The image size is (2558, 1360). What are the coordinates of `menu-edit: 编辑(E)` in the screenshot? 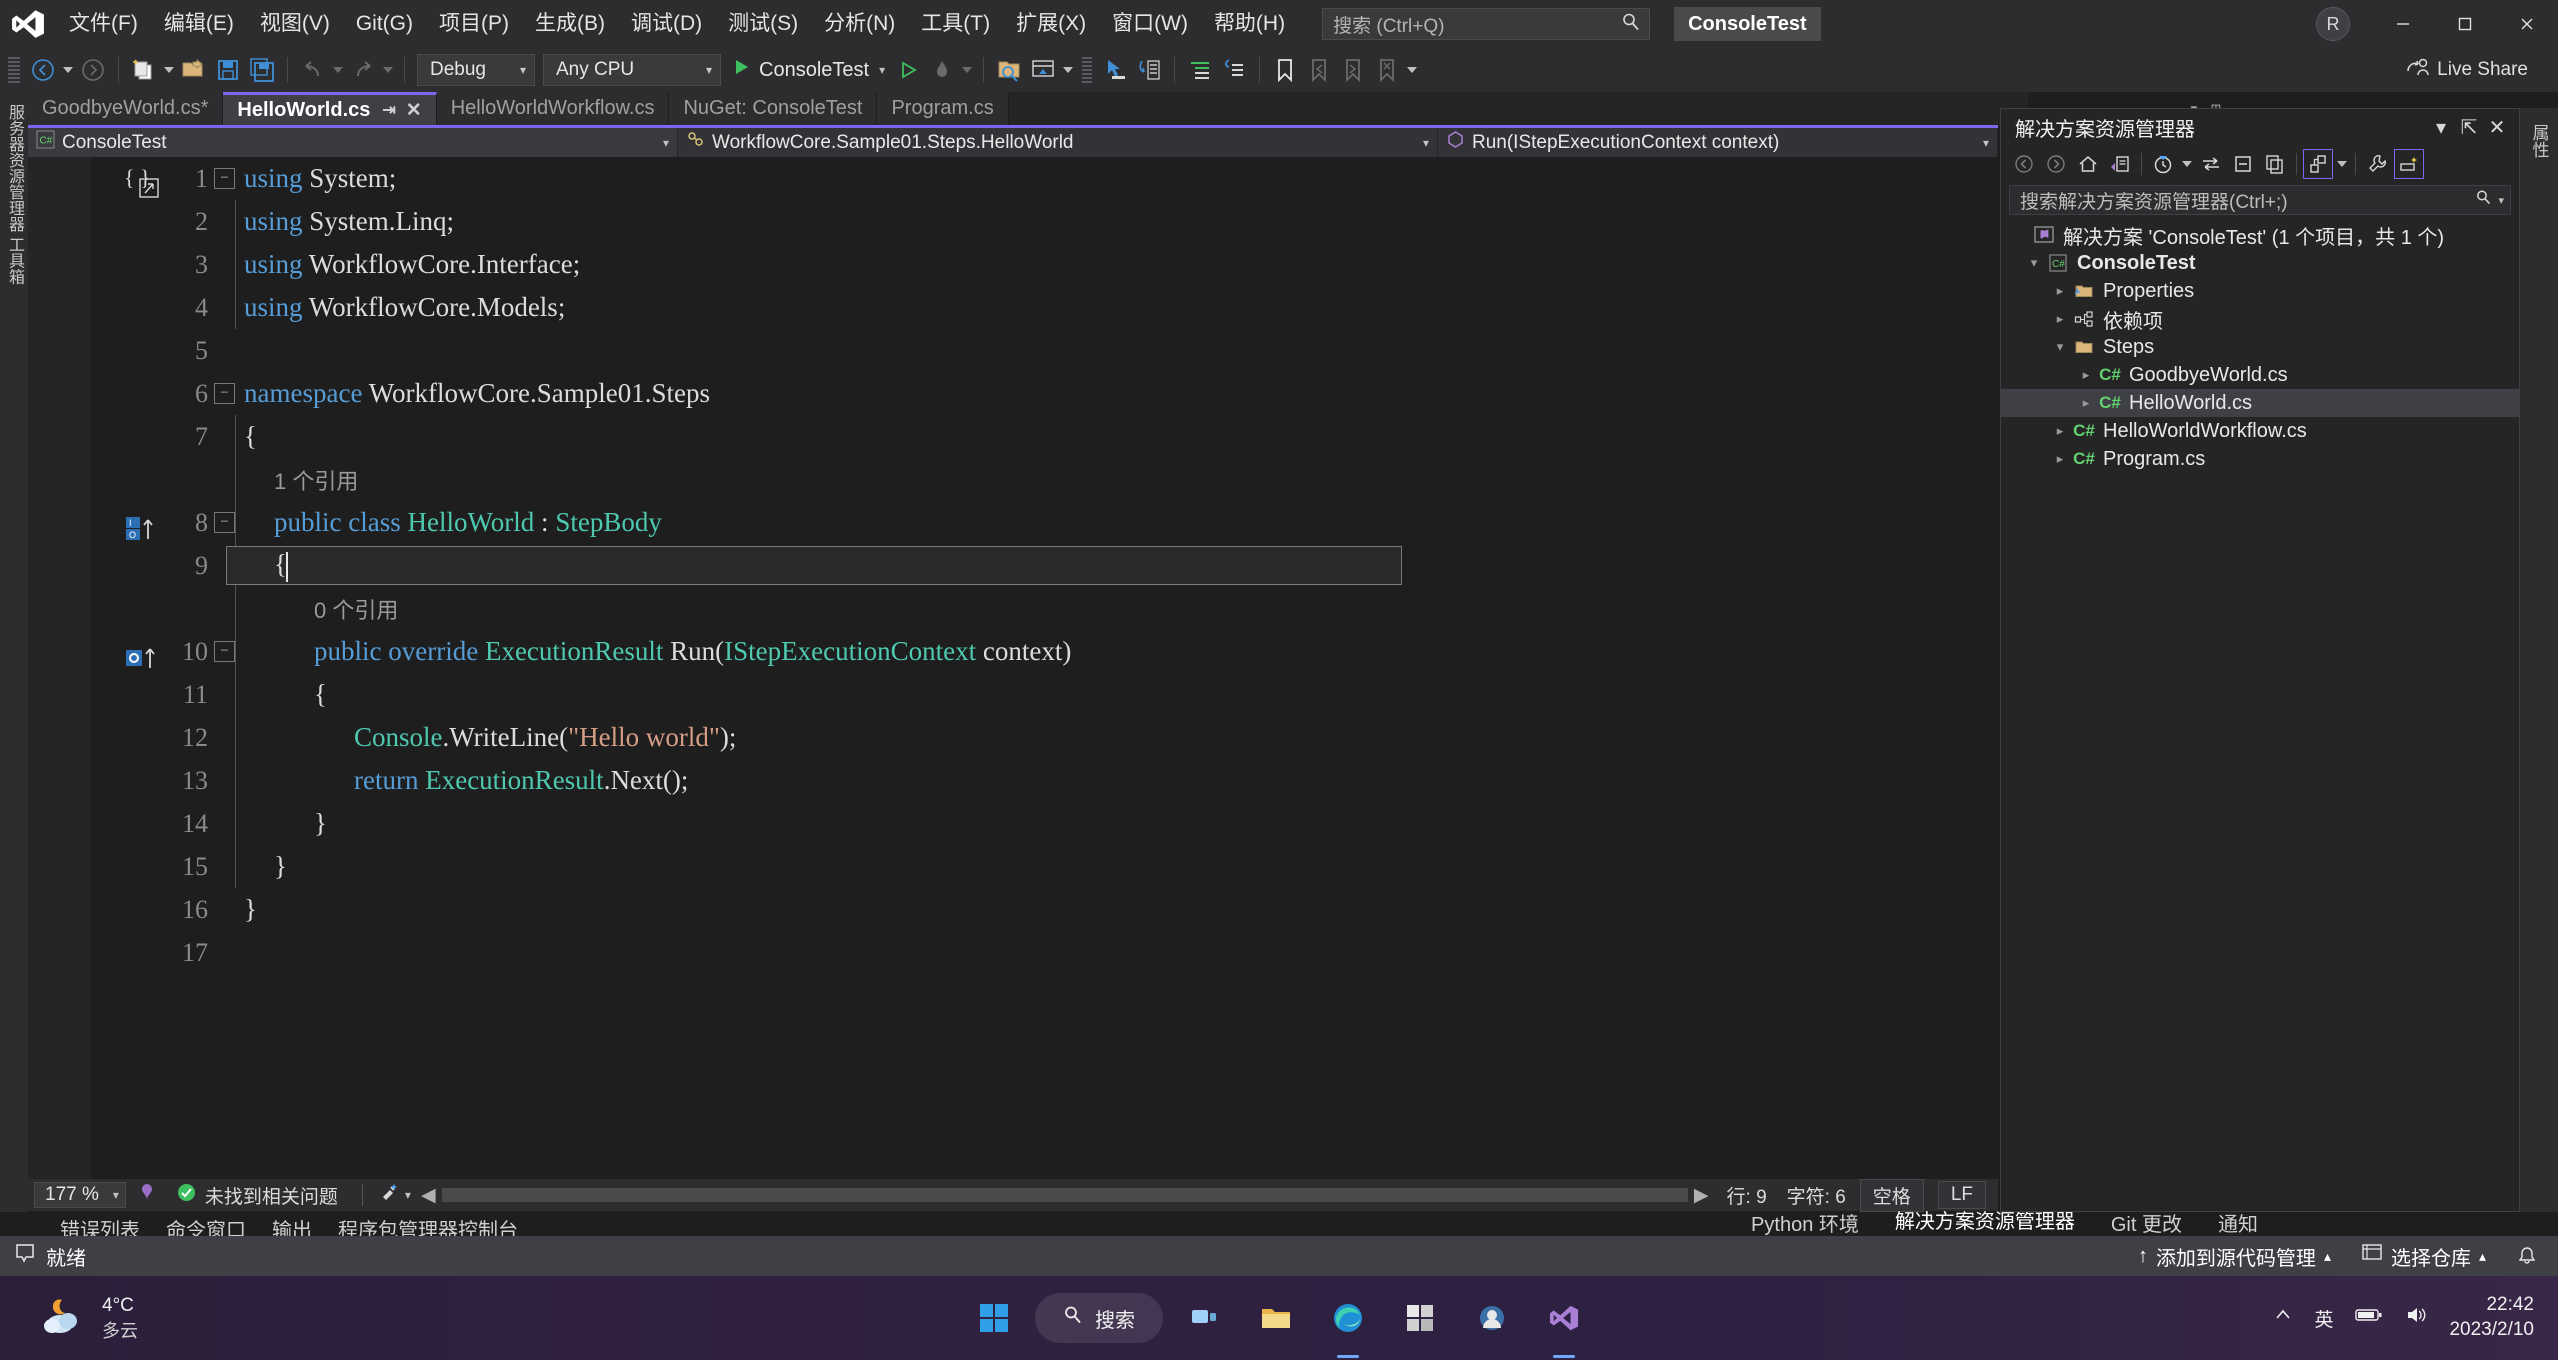 It's located at (199, 24).